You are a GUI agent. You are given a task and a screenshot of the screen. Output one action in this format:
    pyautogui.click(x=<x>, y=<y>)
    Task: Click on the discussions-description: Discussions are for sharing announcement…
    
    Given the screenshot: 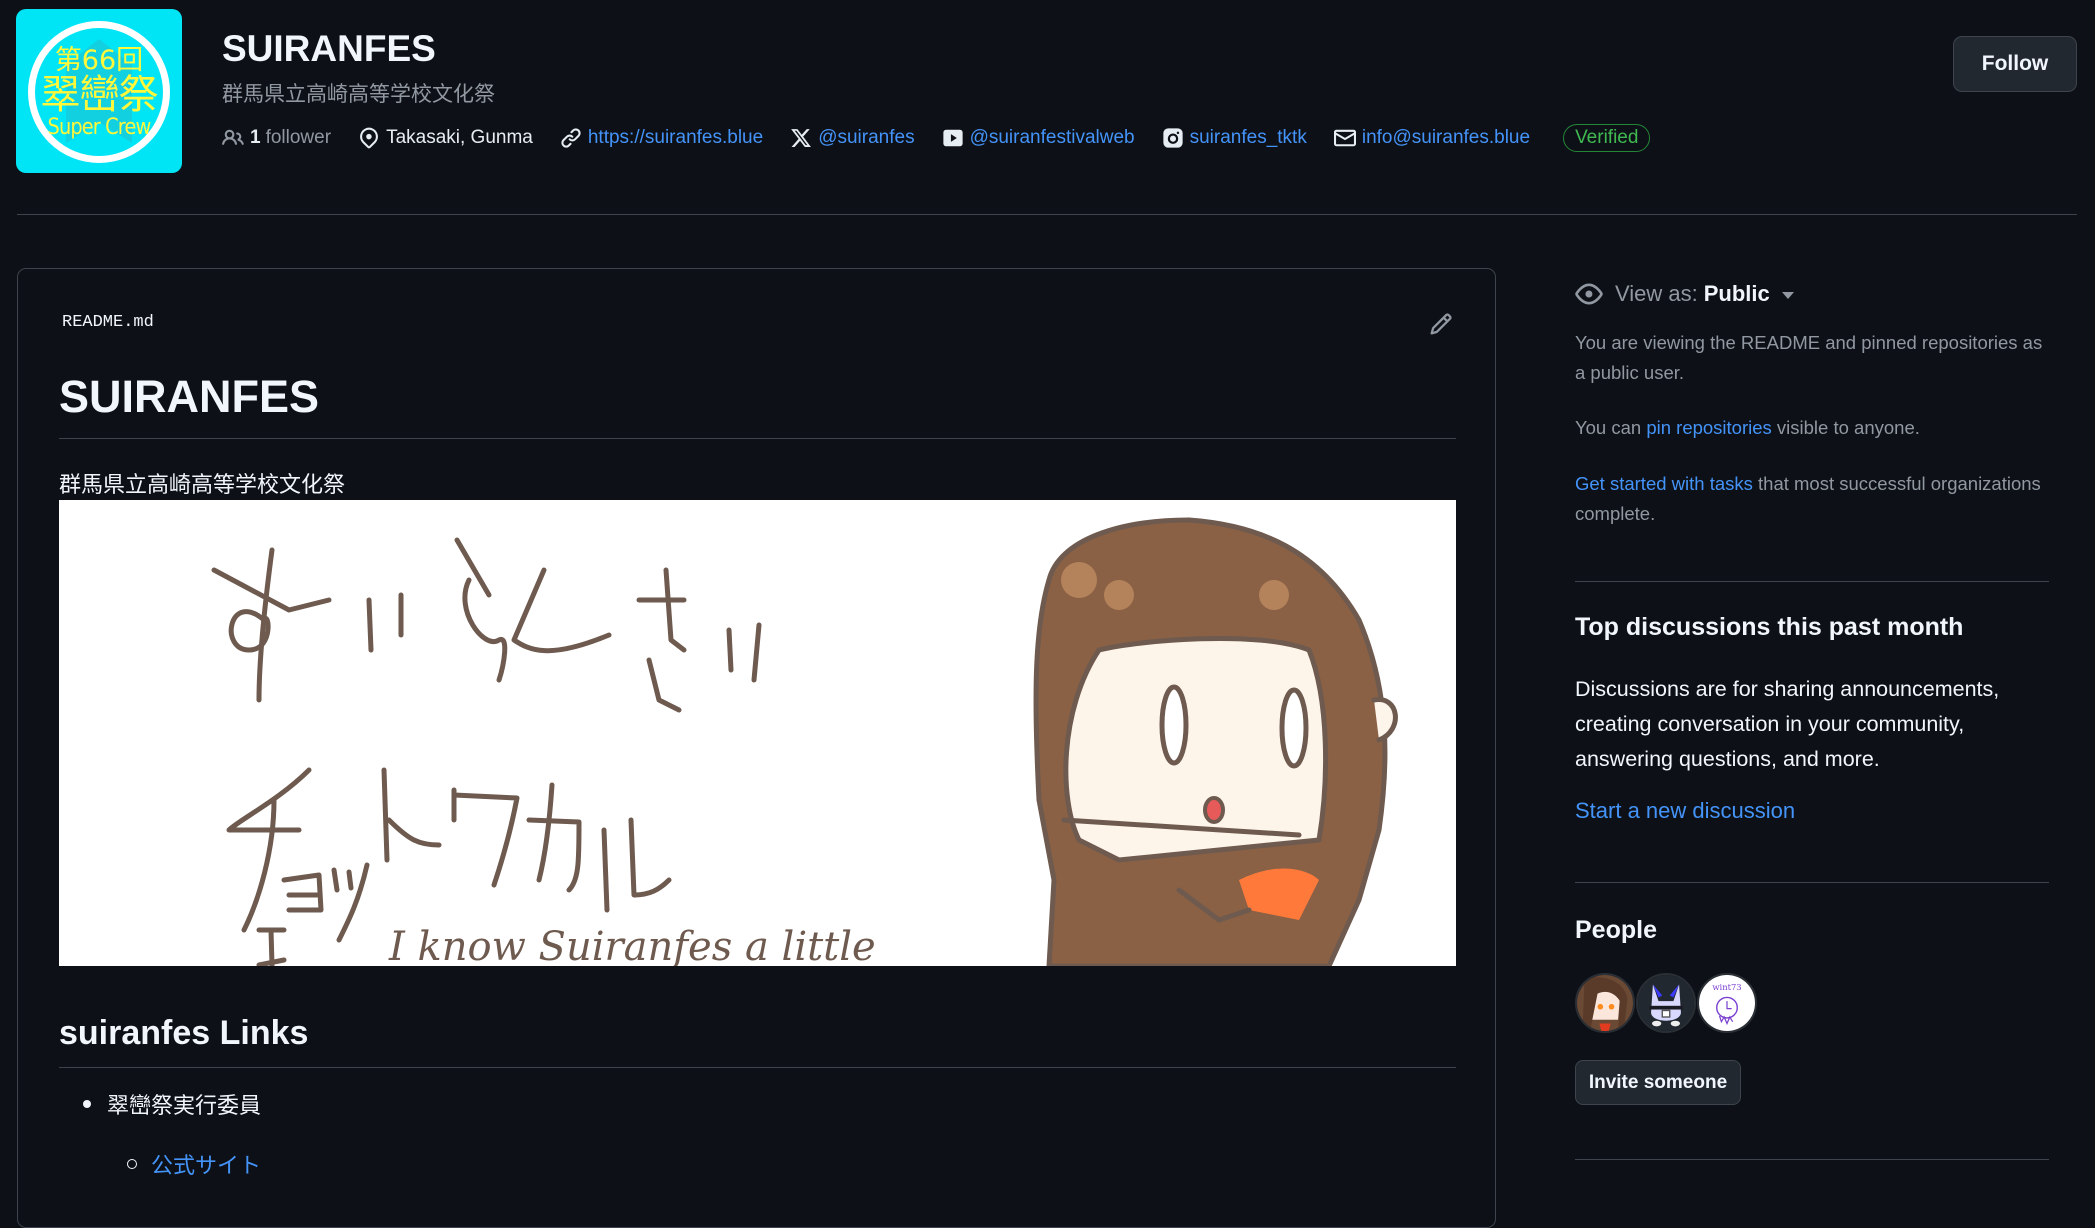 What is the action you would take?
    pyautogui.click(x=1787, y=724)
    